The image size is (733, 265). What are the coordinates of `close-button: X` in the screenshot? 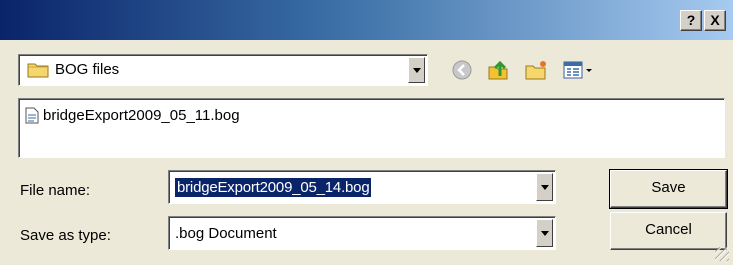 It's located at (715, 20).